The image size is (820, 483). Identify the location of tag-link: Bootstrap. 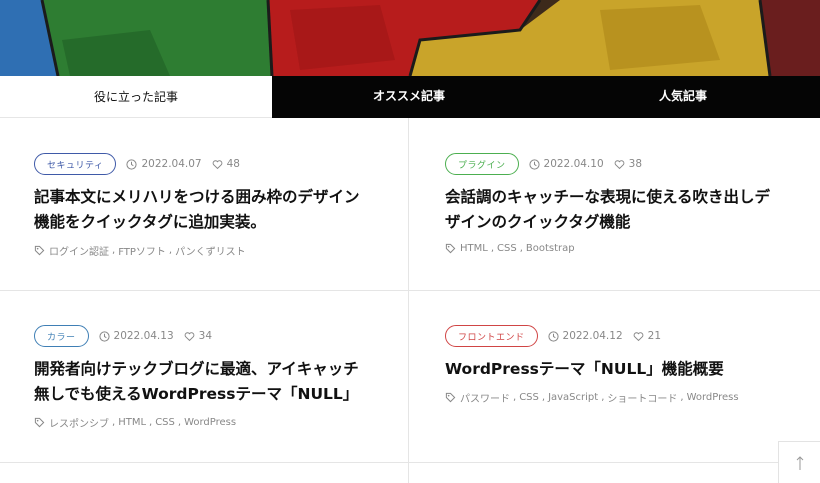
(550, 248).